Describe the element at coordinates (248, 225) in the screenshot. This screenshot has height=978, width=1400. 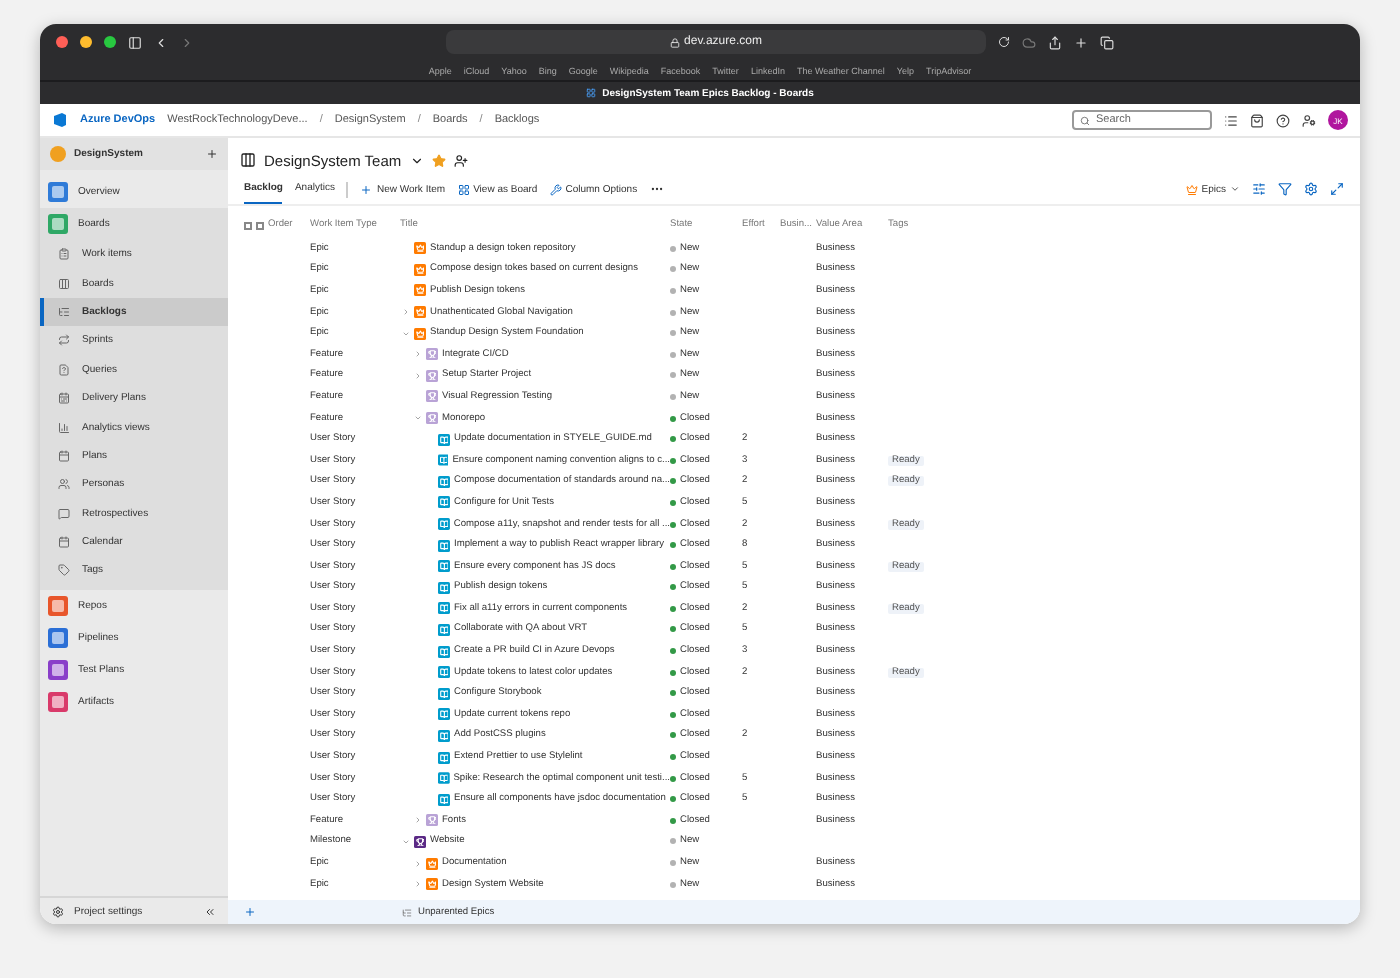
I see `expand-all-icon` at that location.